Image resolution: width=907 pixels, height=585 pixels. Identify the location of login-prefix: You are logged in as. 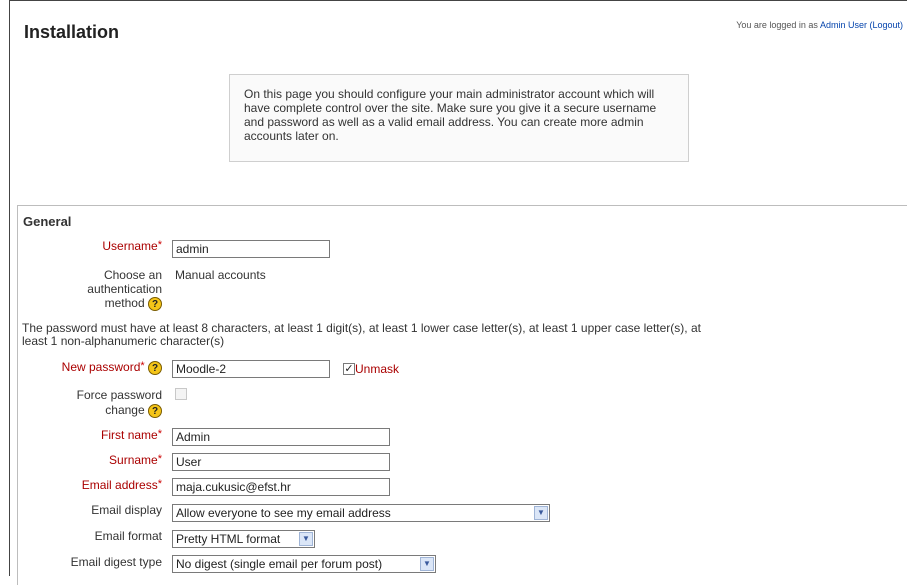
(778, 25).